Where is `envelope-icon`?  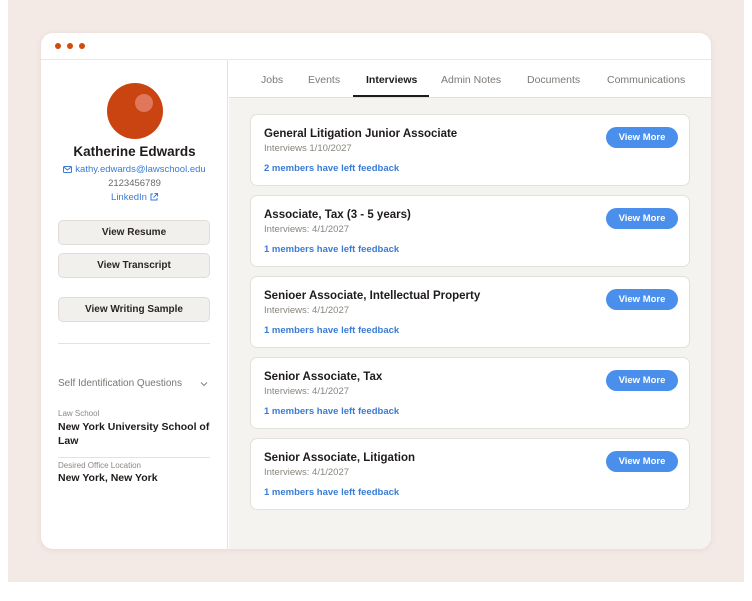 envelope-icon is located at coordinates (68, 170).